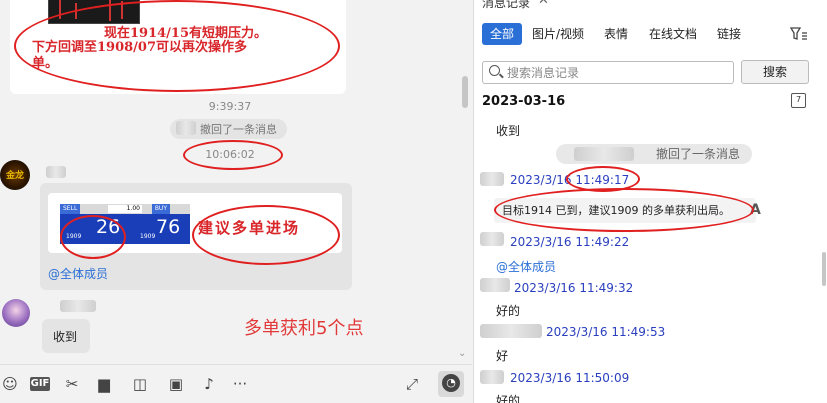 This screenshot has height=403, width=827. Describe the element at coordinates (78, 273) in the screenshot. I see `mention-all: @全体成员` at that location.